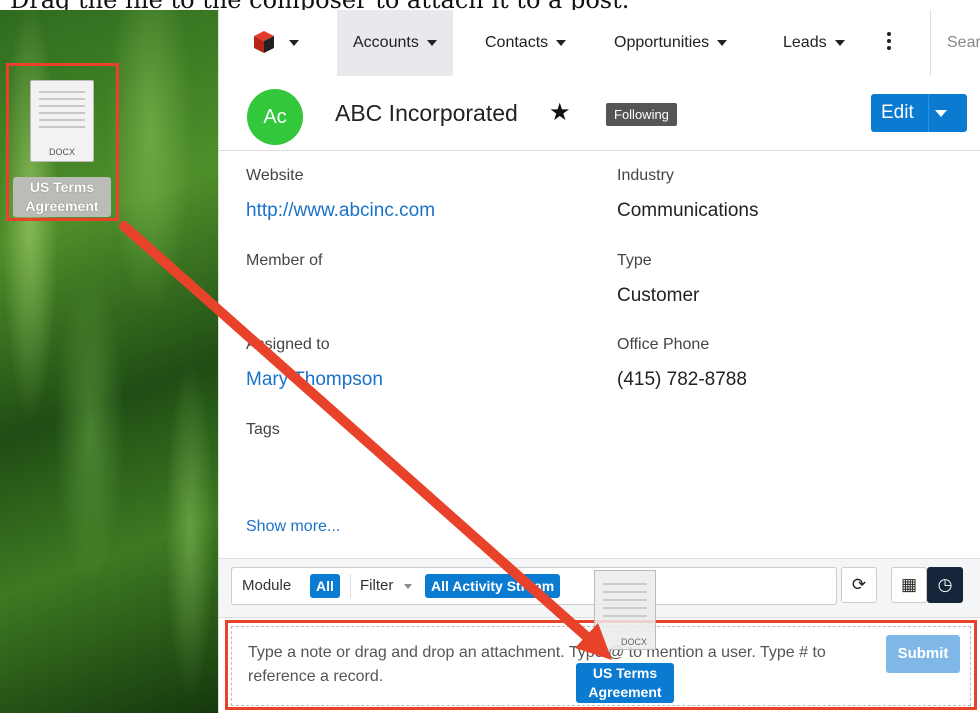 The image size is (980, 713). Describe the element at coordinates (663, 344) in the screenshot. I see `office-phone-label: Office Phone` at that location.